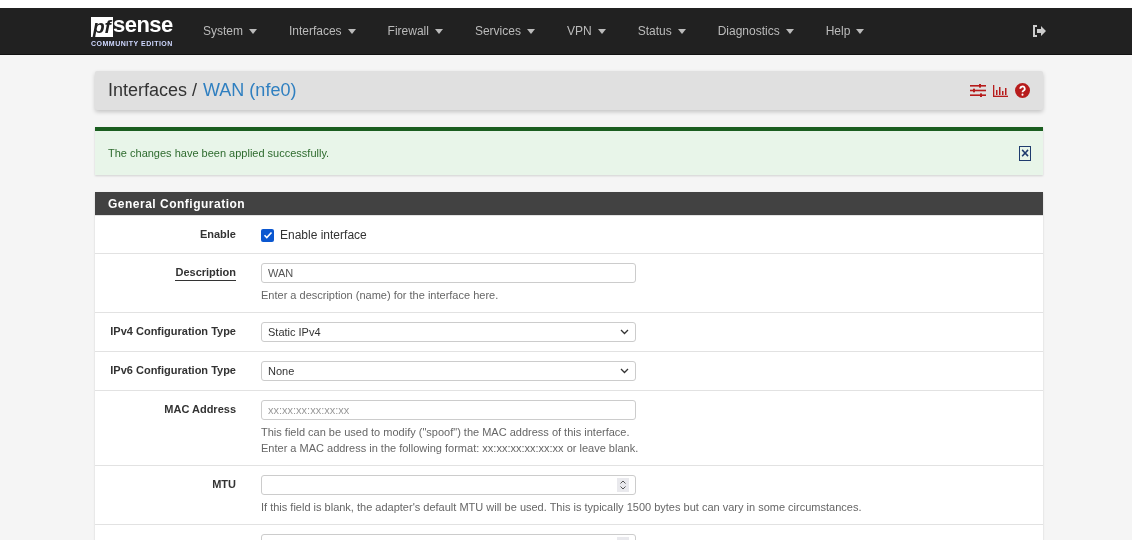  What do you see at coordinates (267, 235) in the screenshot?
I see `checkbox` at bounding box center [267, 235].